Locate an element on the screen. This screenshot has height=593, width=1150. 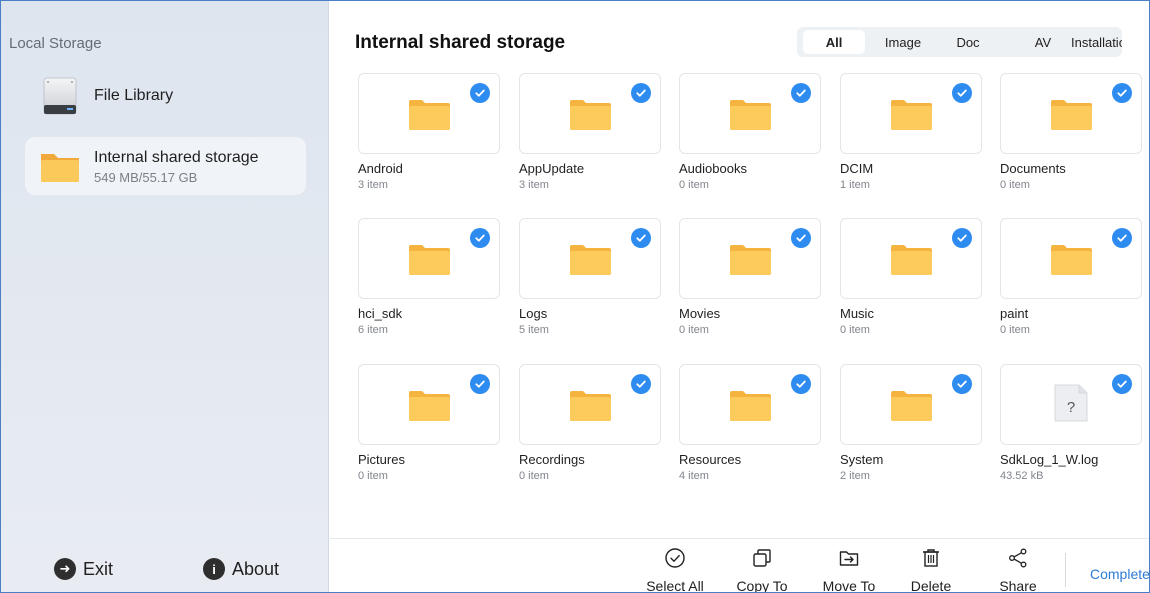
grid-item: Movies 0 item is located at coordinates (750, 277).